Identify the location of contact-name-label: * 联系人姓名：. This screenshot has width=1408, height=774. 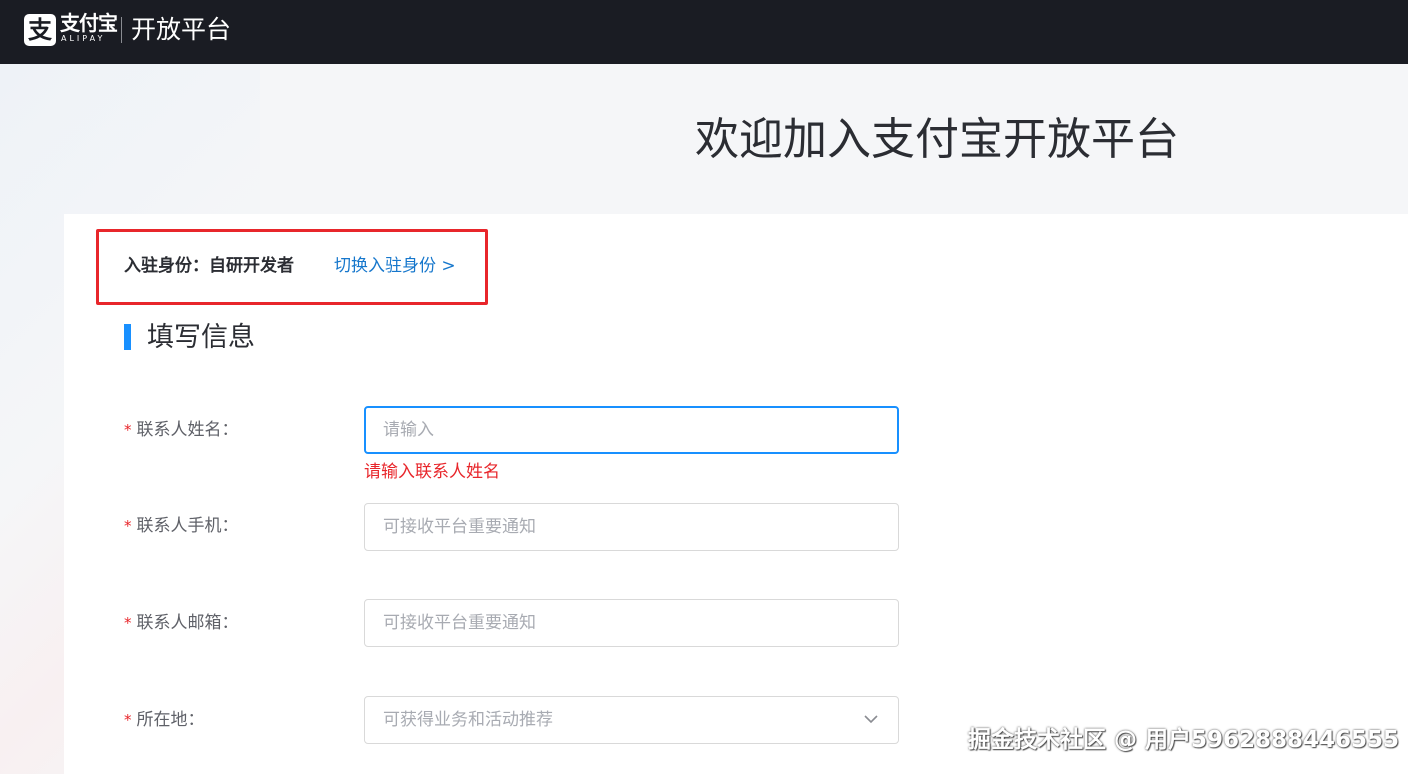
(181, 430).